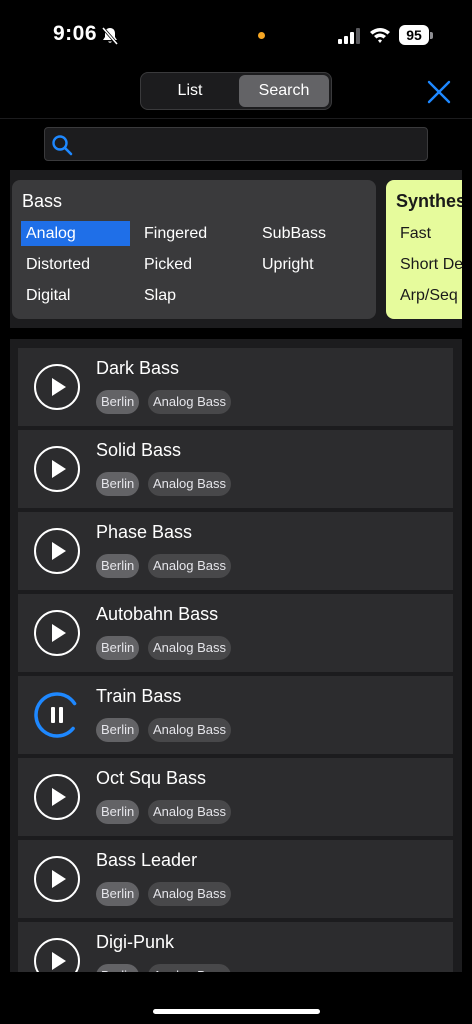 The height and width of the screenshot is (1024, 472). What do you see at coordinates (428, 233) in the screenshot?
I see `category-option-fast: Fast` at bounding box center [428, 233].